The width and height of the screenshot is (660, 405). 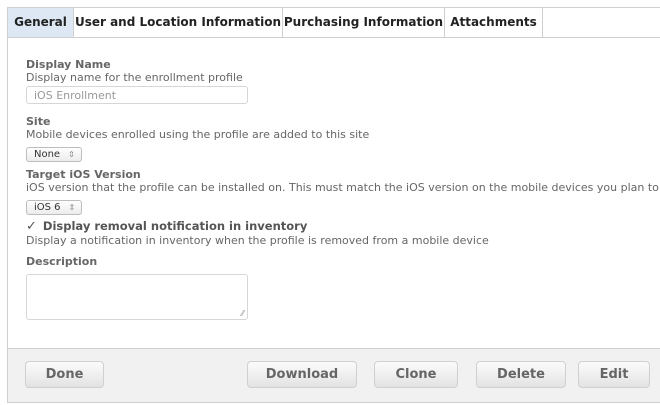 I want to click on action-bar: Done Download Clone Delete Edit, so click(x=334, y=375).